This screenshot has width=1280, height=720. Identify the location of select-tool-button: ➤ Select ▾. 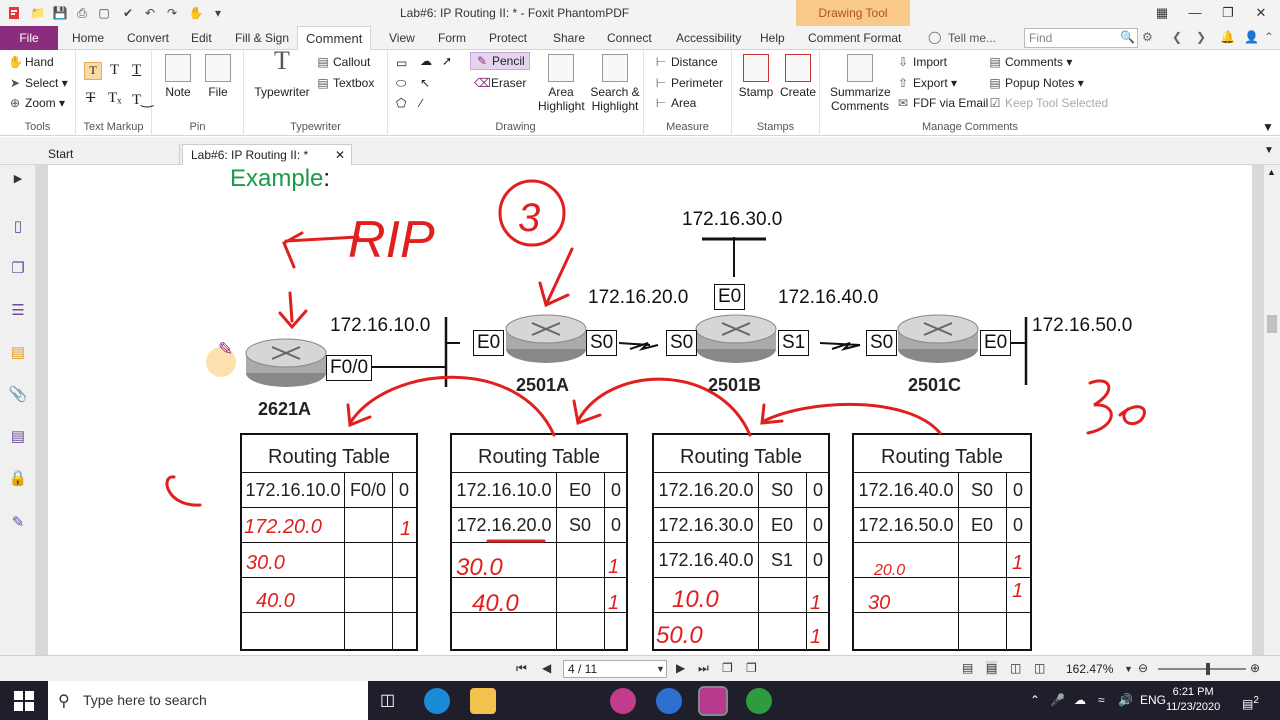
(38, 83).